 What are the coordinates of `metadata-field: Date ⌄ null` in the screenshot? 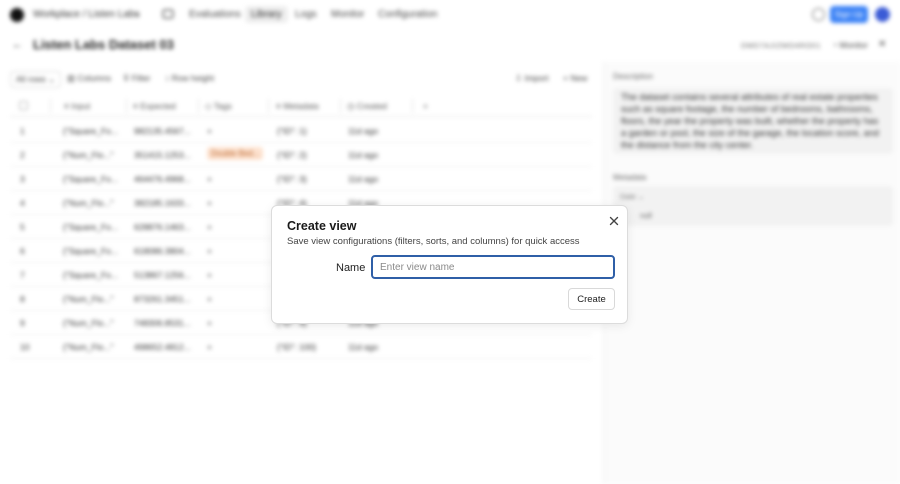 It's located at (753, 206).